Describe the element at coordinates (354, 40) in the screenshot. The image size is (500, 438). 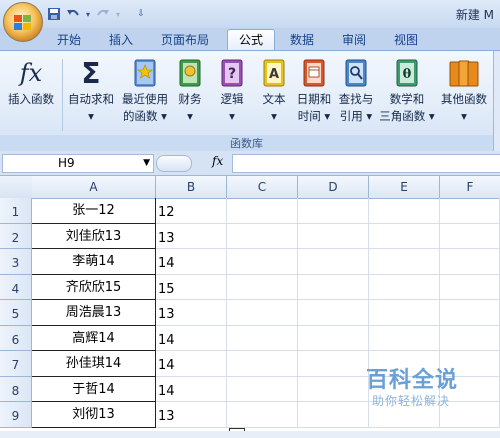
I see `tab-review: 审阅` at that location.